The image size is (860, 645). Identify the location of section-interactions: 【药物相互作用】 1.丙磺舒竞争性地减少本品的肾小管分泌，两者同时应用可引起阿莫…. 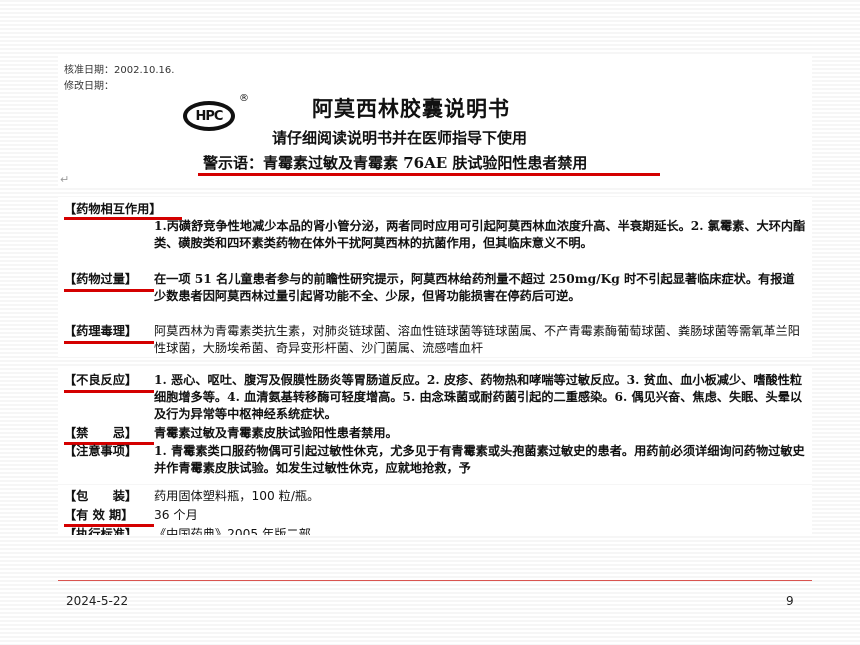
(435, 226).